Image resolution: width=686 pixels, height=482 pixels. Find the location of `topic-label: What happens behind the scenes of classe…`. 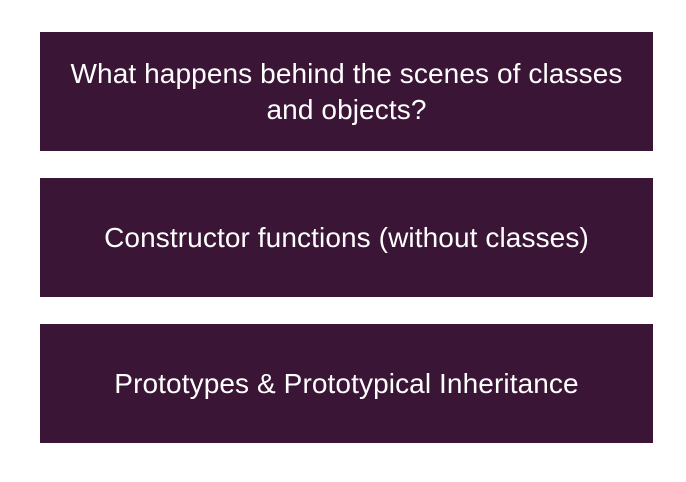

topic-label: What happens behind the scenes of classe… is located at coordinates (346, 91).